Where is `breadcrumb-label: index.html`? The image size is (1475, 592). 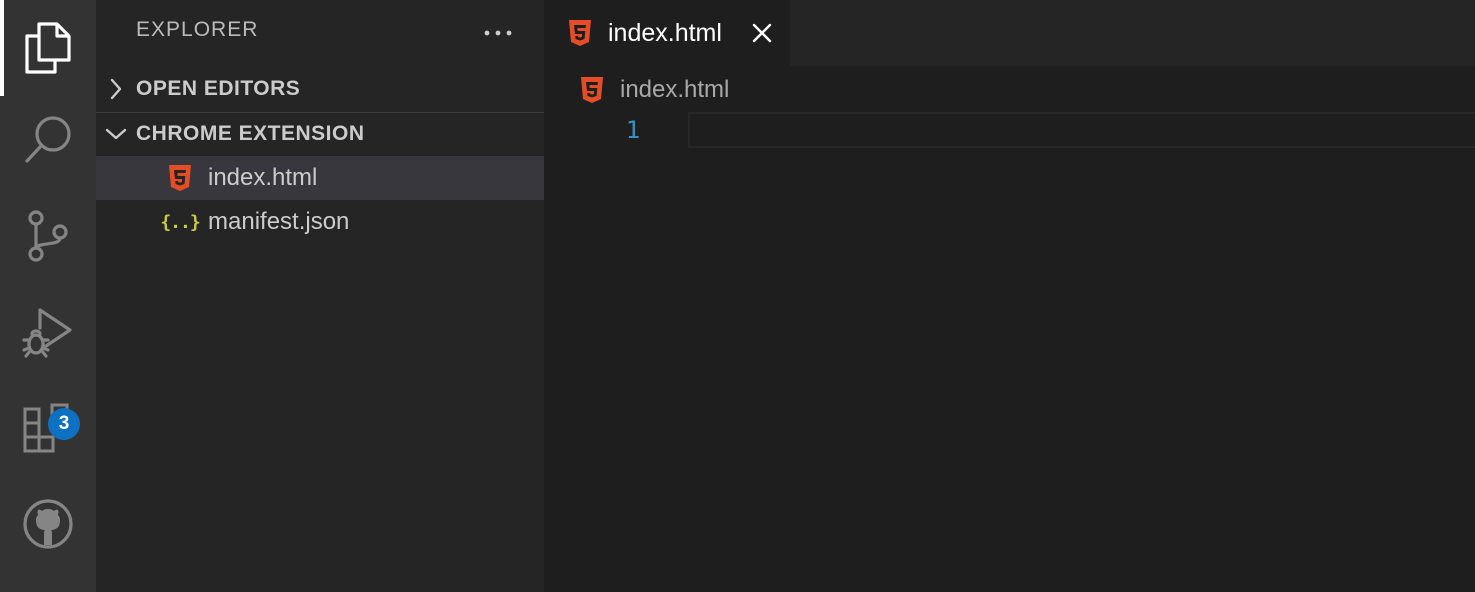 breadcrumb-label: index.html is located at coordinates (675, 89).